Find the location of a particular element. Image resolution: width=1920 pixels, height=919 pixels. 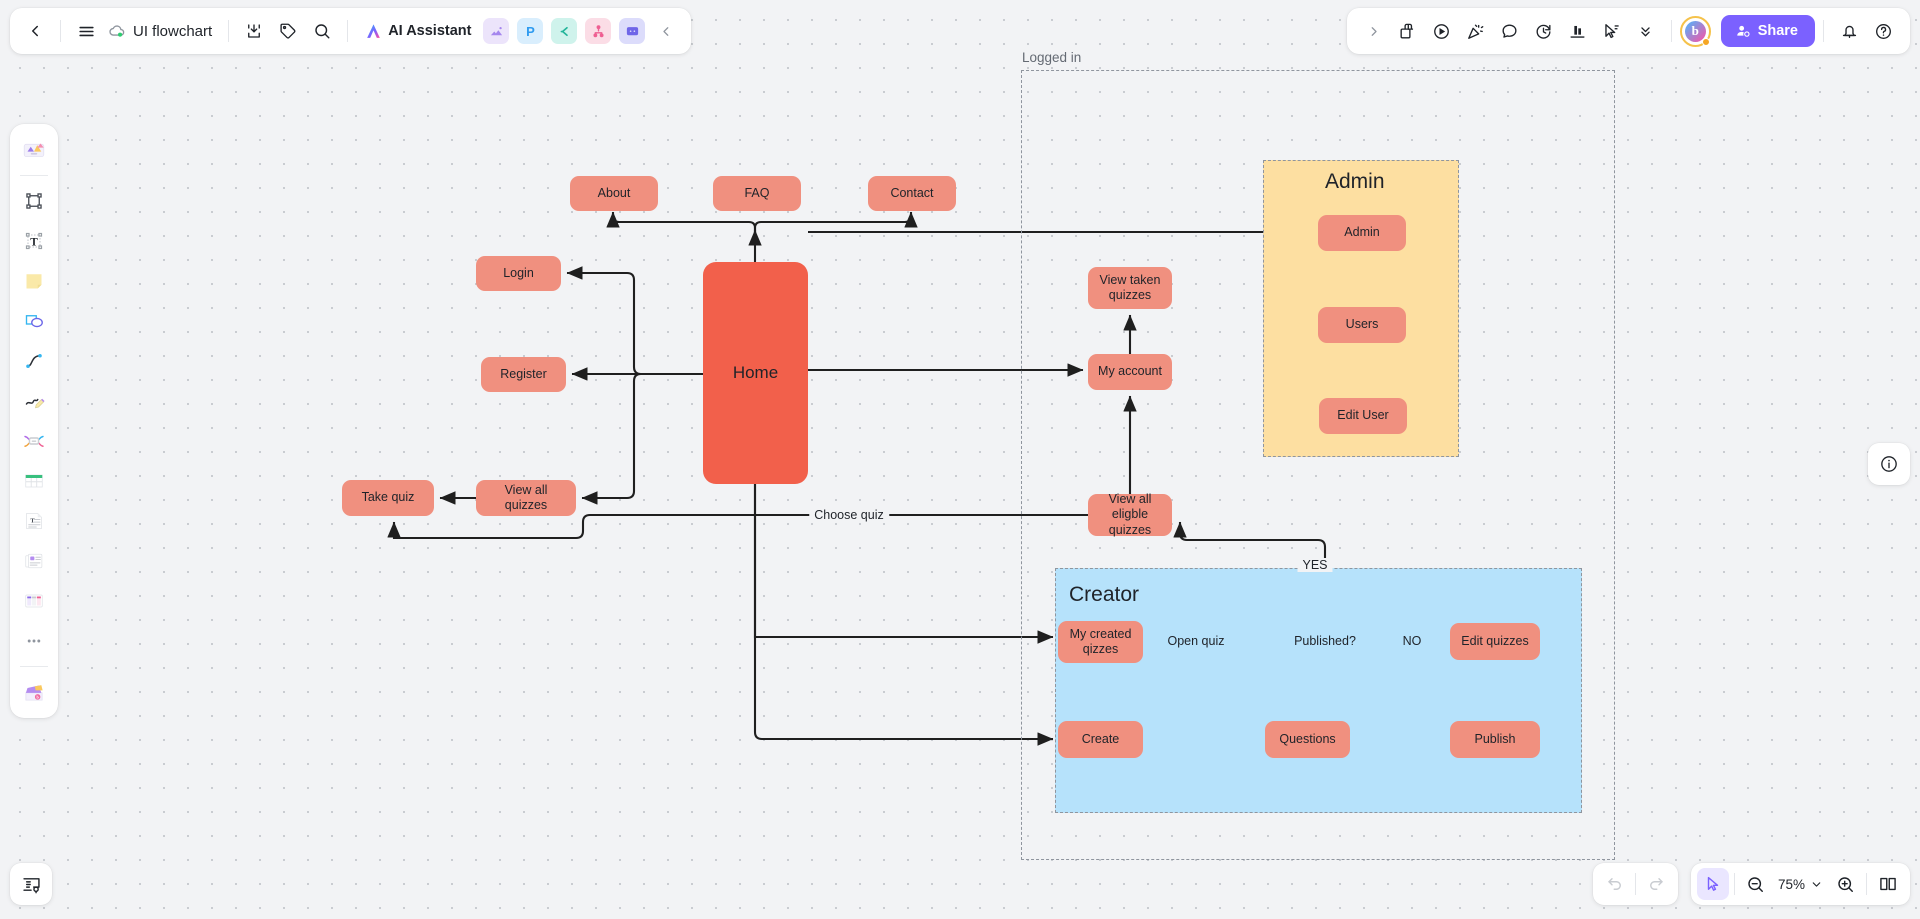

node-admin: Admin is located at coordinates (1362, 233).